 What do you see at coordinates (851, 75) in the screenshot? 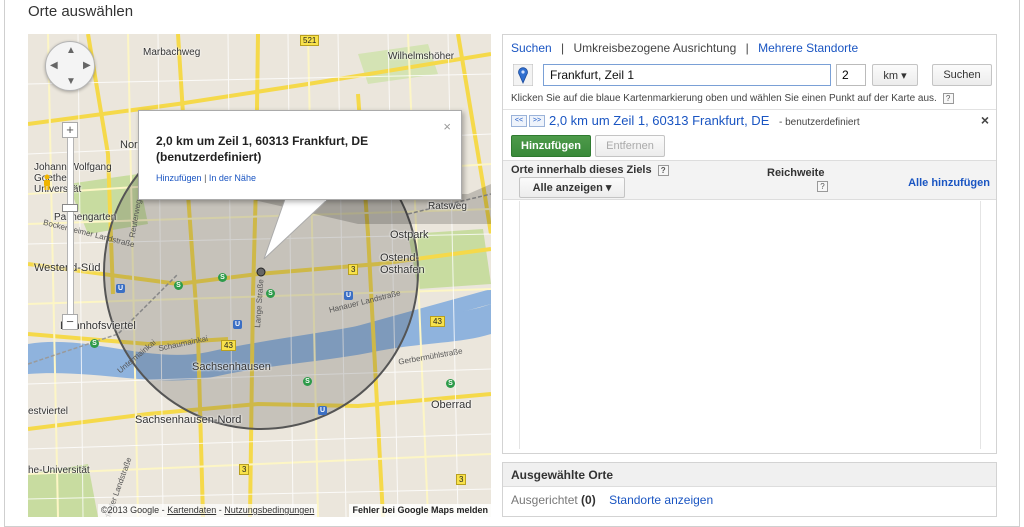
I see `radius-input` at bounding box center [851, 75].